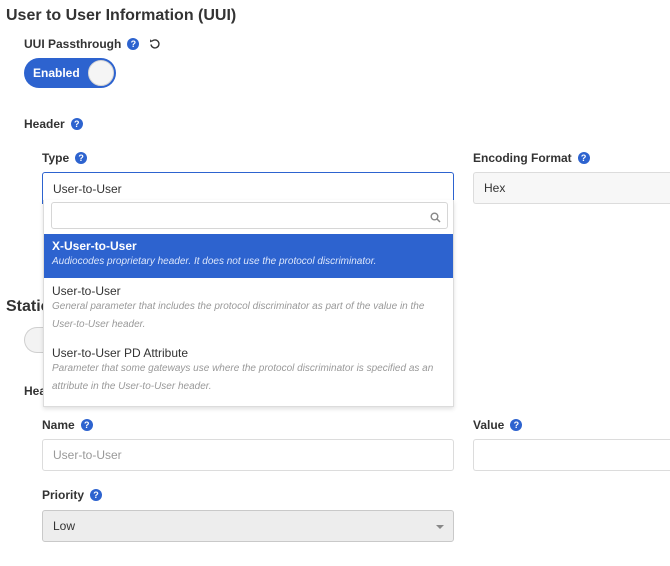 The width and height of the screenshot is (670, 566). What do you see at coordinates (435, 219) in the screenshot?
I see `search-icon` at bounding box center [435, 219].